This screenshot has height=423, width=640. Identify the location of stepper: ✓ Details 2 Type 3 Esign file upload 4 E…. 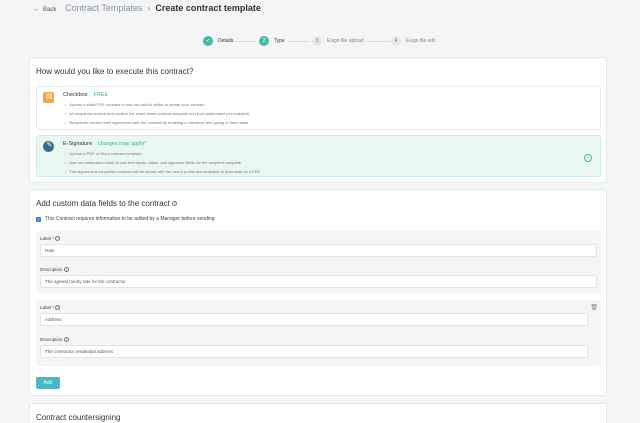
(320, 42).